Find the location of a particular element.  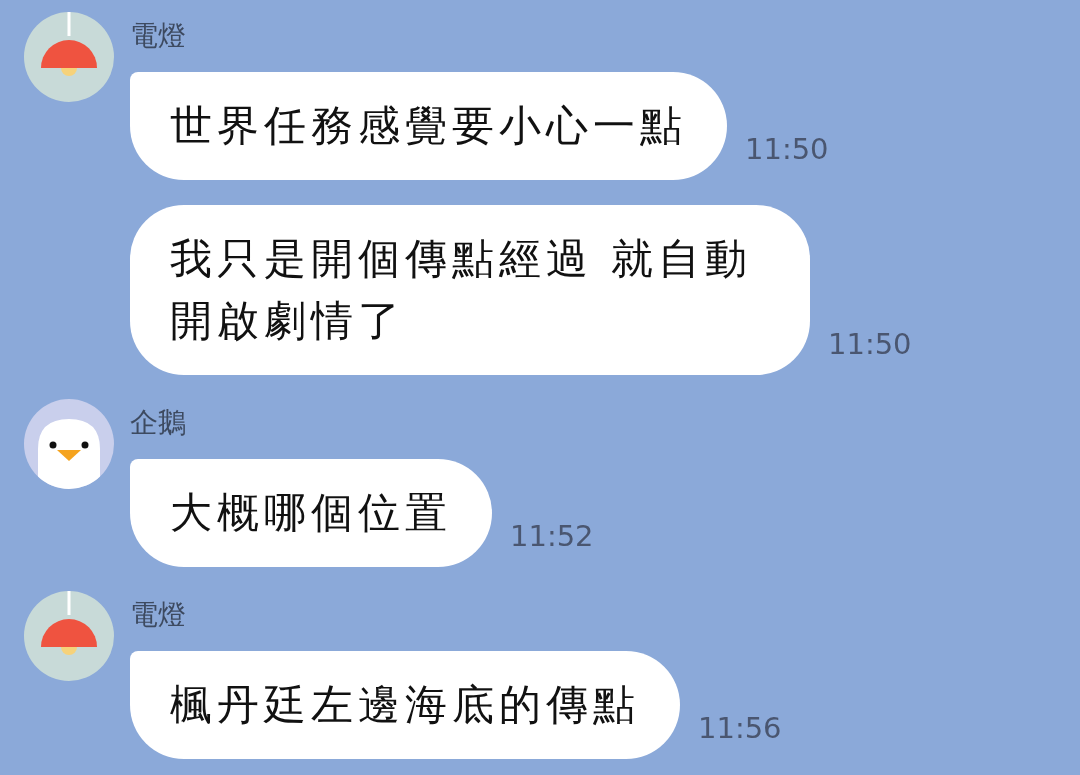

message-bubble: 我只是開個傳點經過 就自動開啟劇情了 is located at coordinates (470, 290).